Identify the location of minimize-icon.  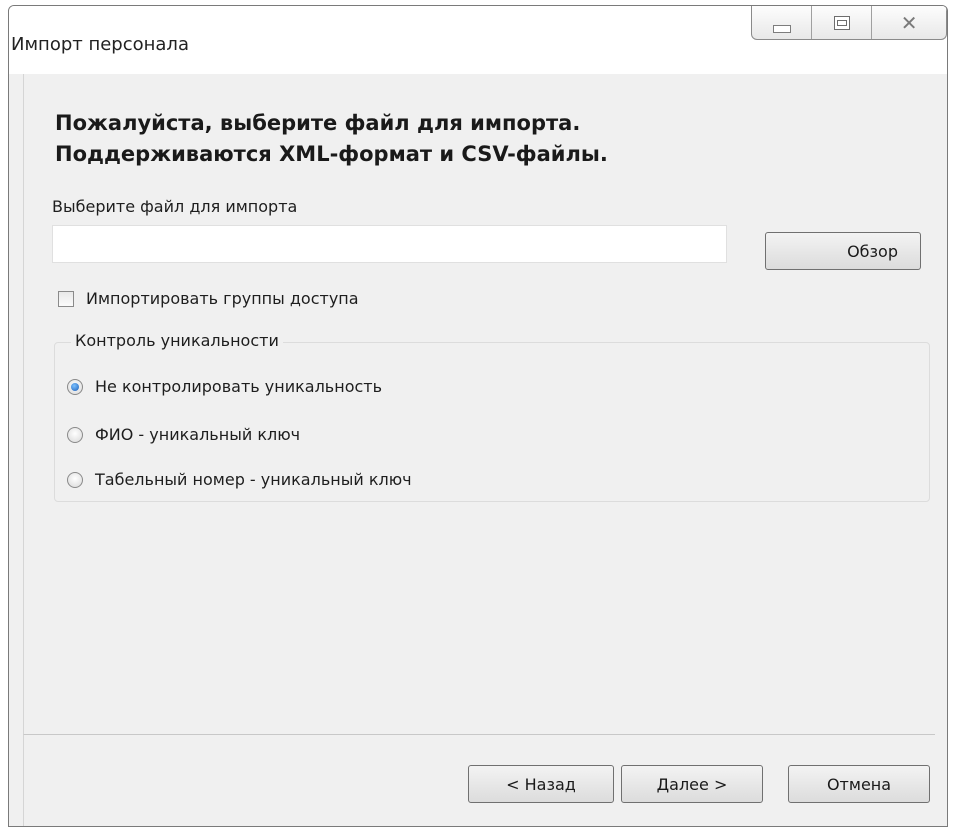
(781, 28).